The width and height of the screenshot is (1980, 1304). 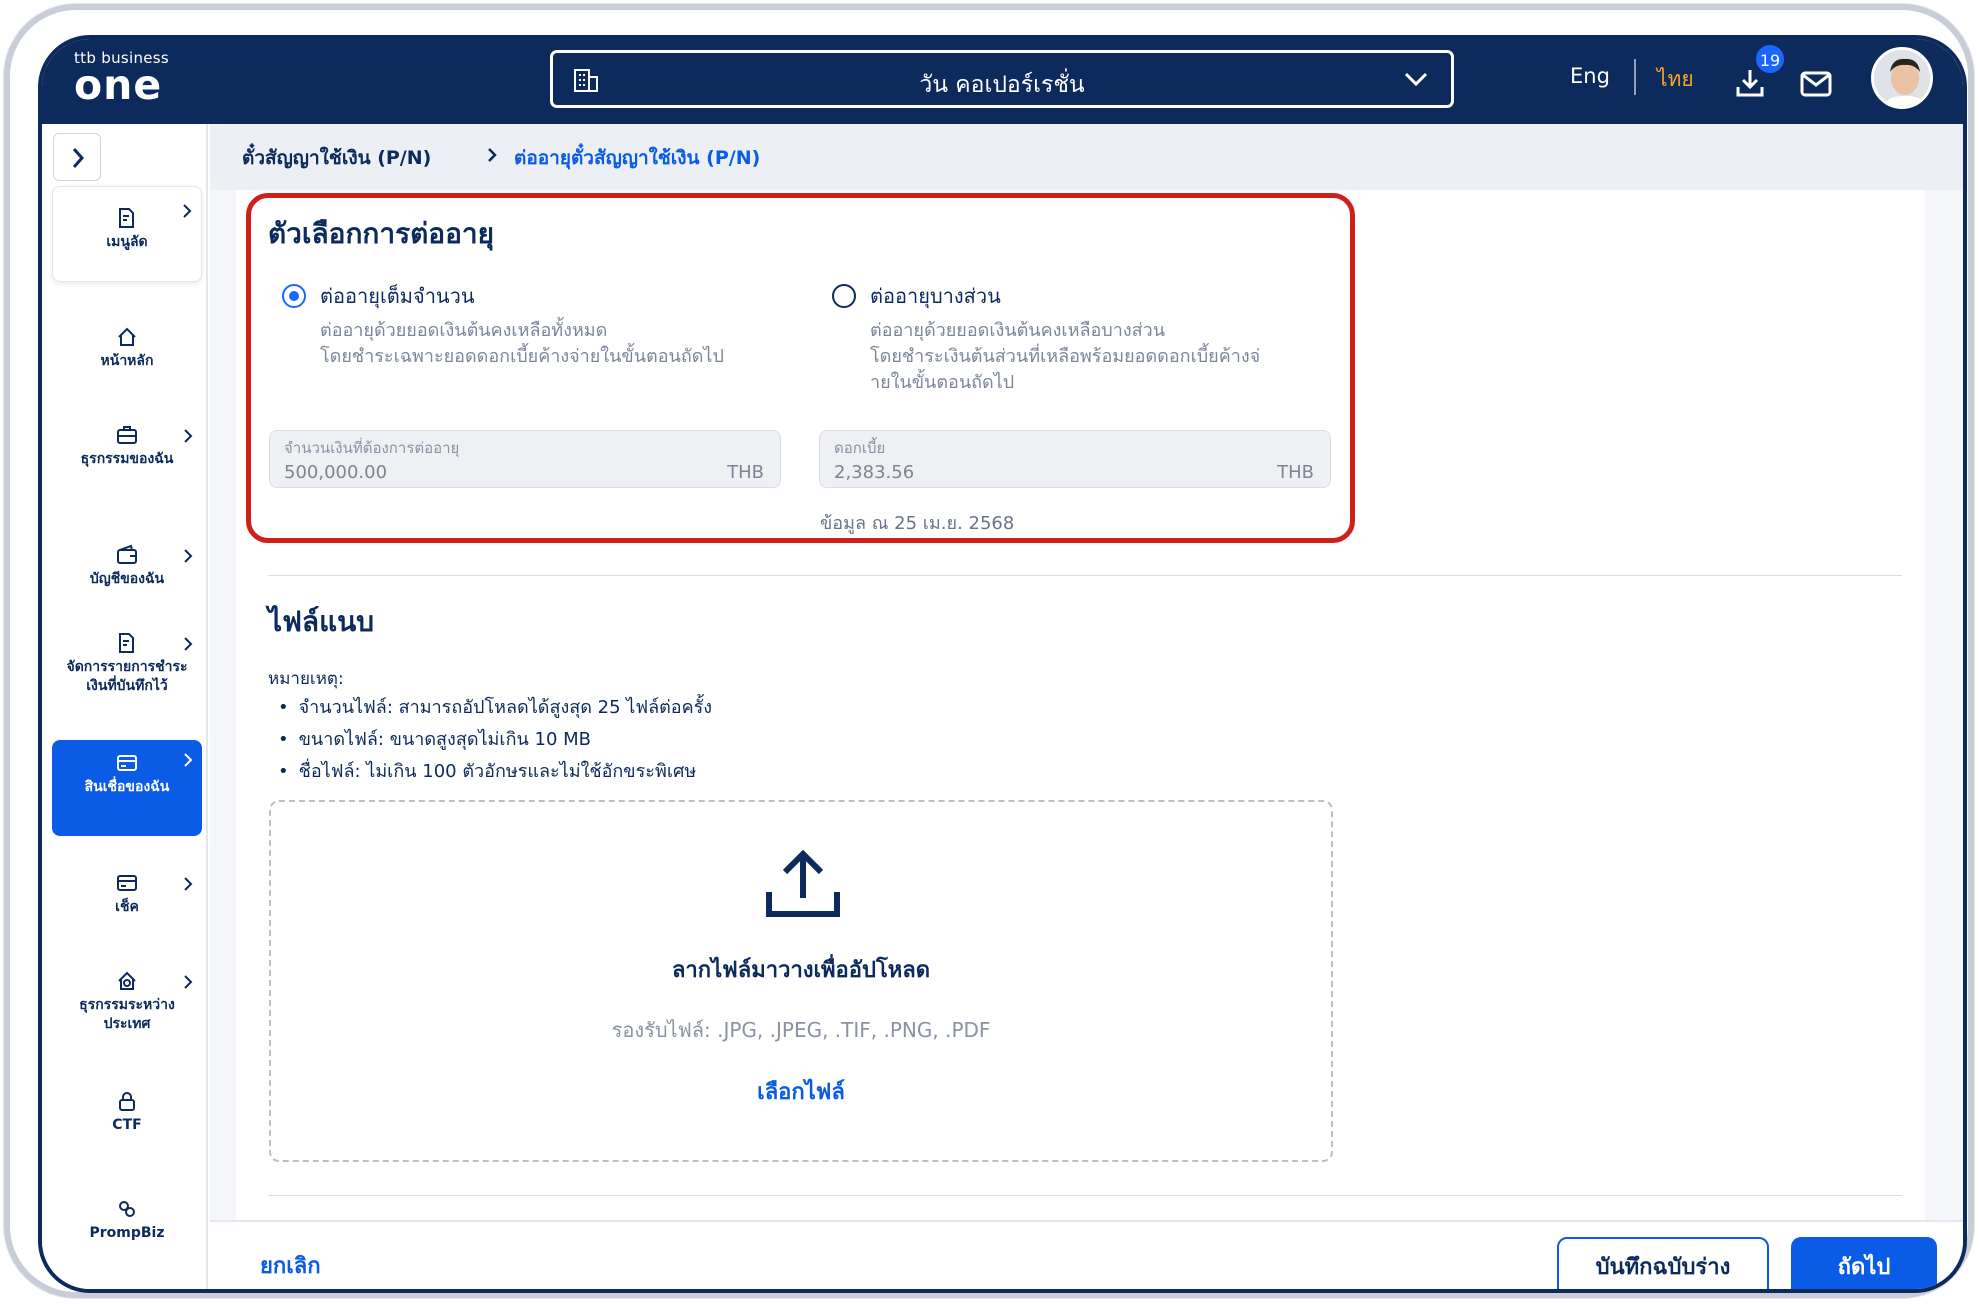 I want to click on option-partial-desc: ายในขั้นตอนถัดไป, so click(x=942, y=382).